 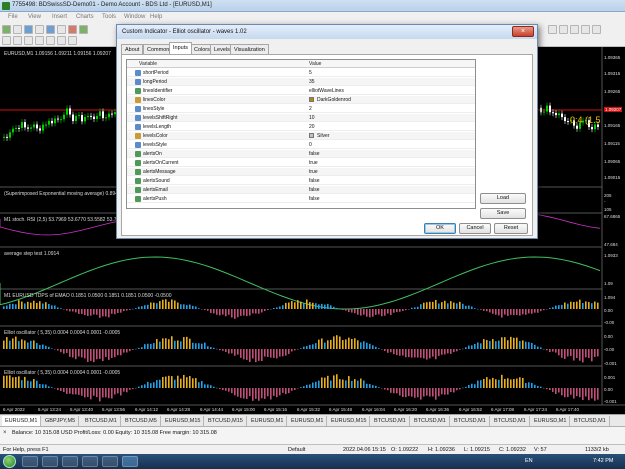 I want to click on autotrading-button, so click(x=83, y=29).